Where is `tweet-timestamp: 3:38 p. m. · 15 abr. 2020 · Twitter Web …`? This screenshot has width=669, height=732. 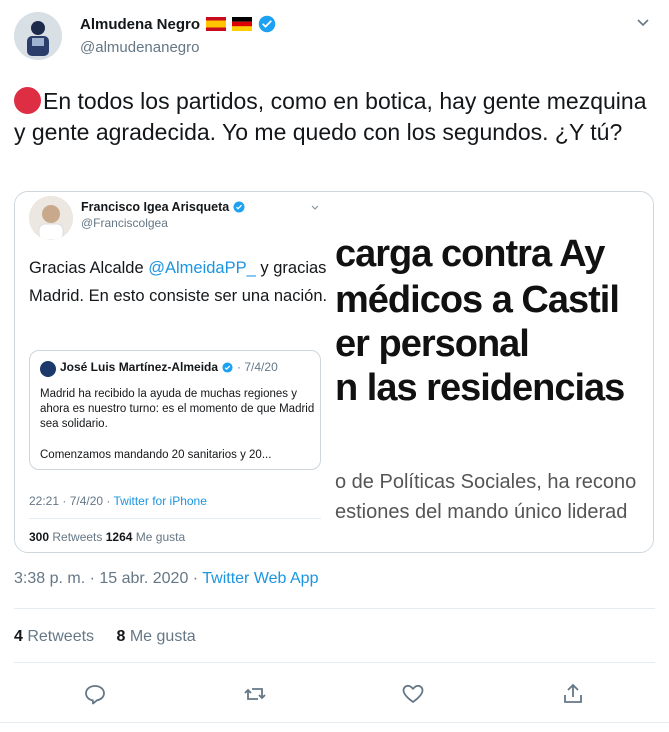
tweet-timestamp: 3:38 p. m. · 15 abr. 2020 · Twitter Web … is located at coordinates (166, 579).